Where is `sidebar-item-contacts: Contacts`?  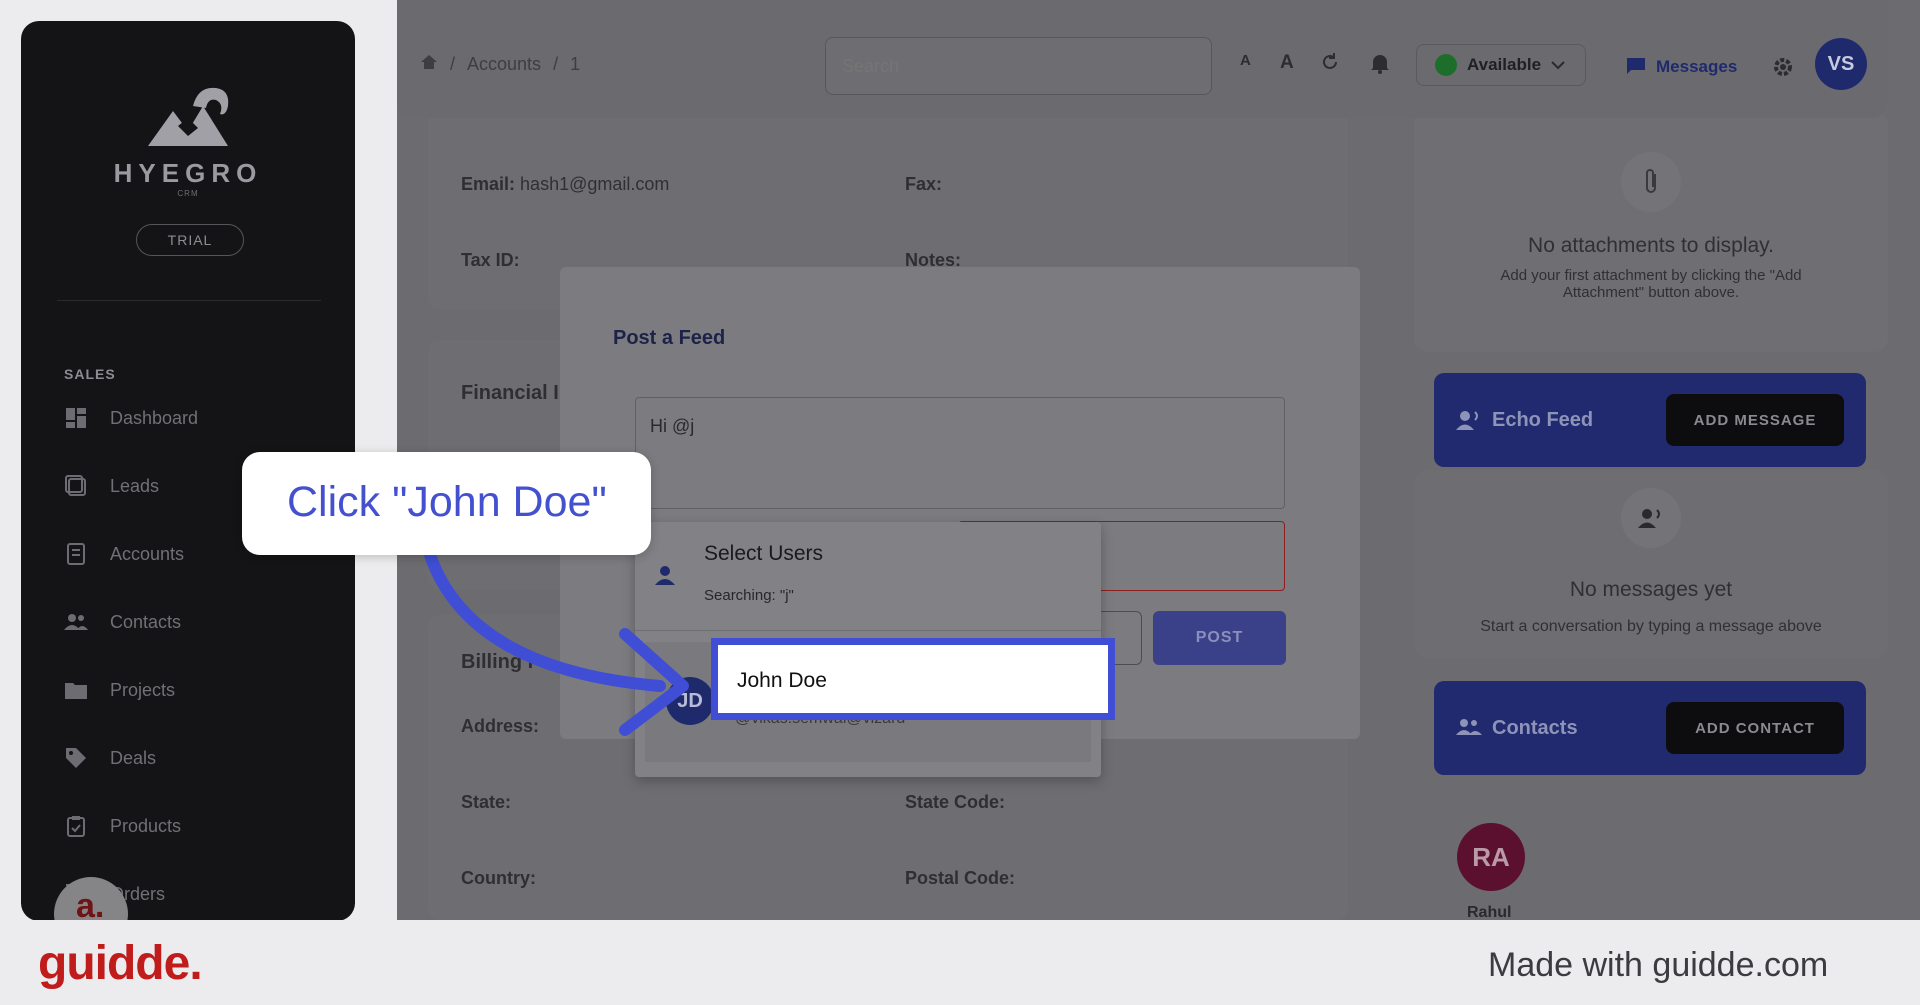
sidebar-item-contacts: Contacts is located at coordinates (122, 622).